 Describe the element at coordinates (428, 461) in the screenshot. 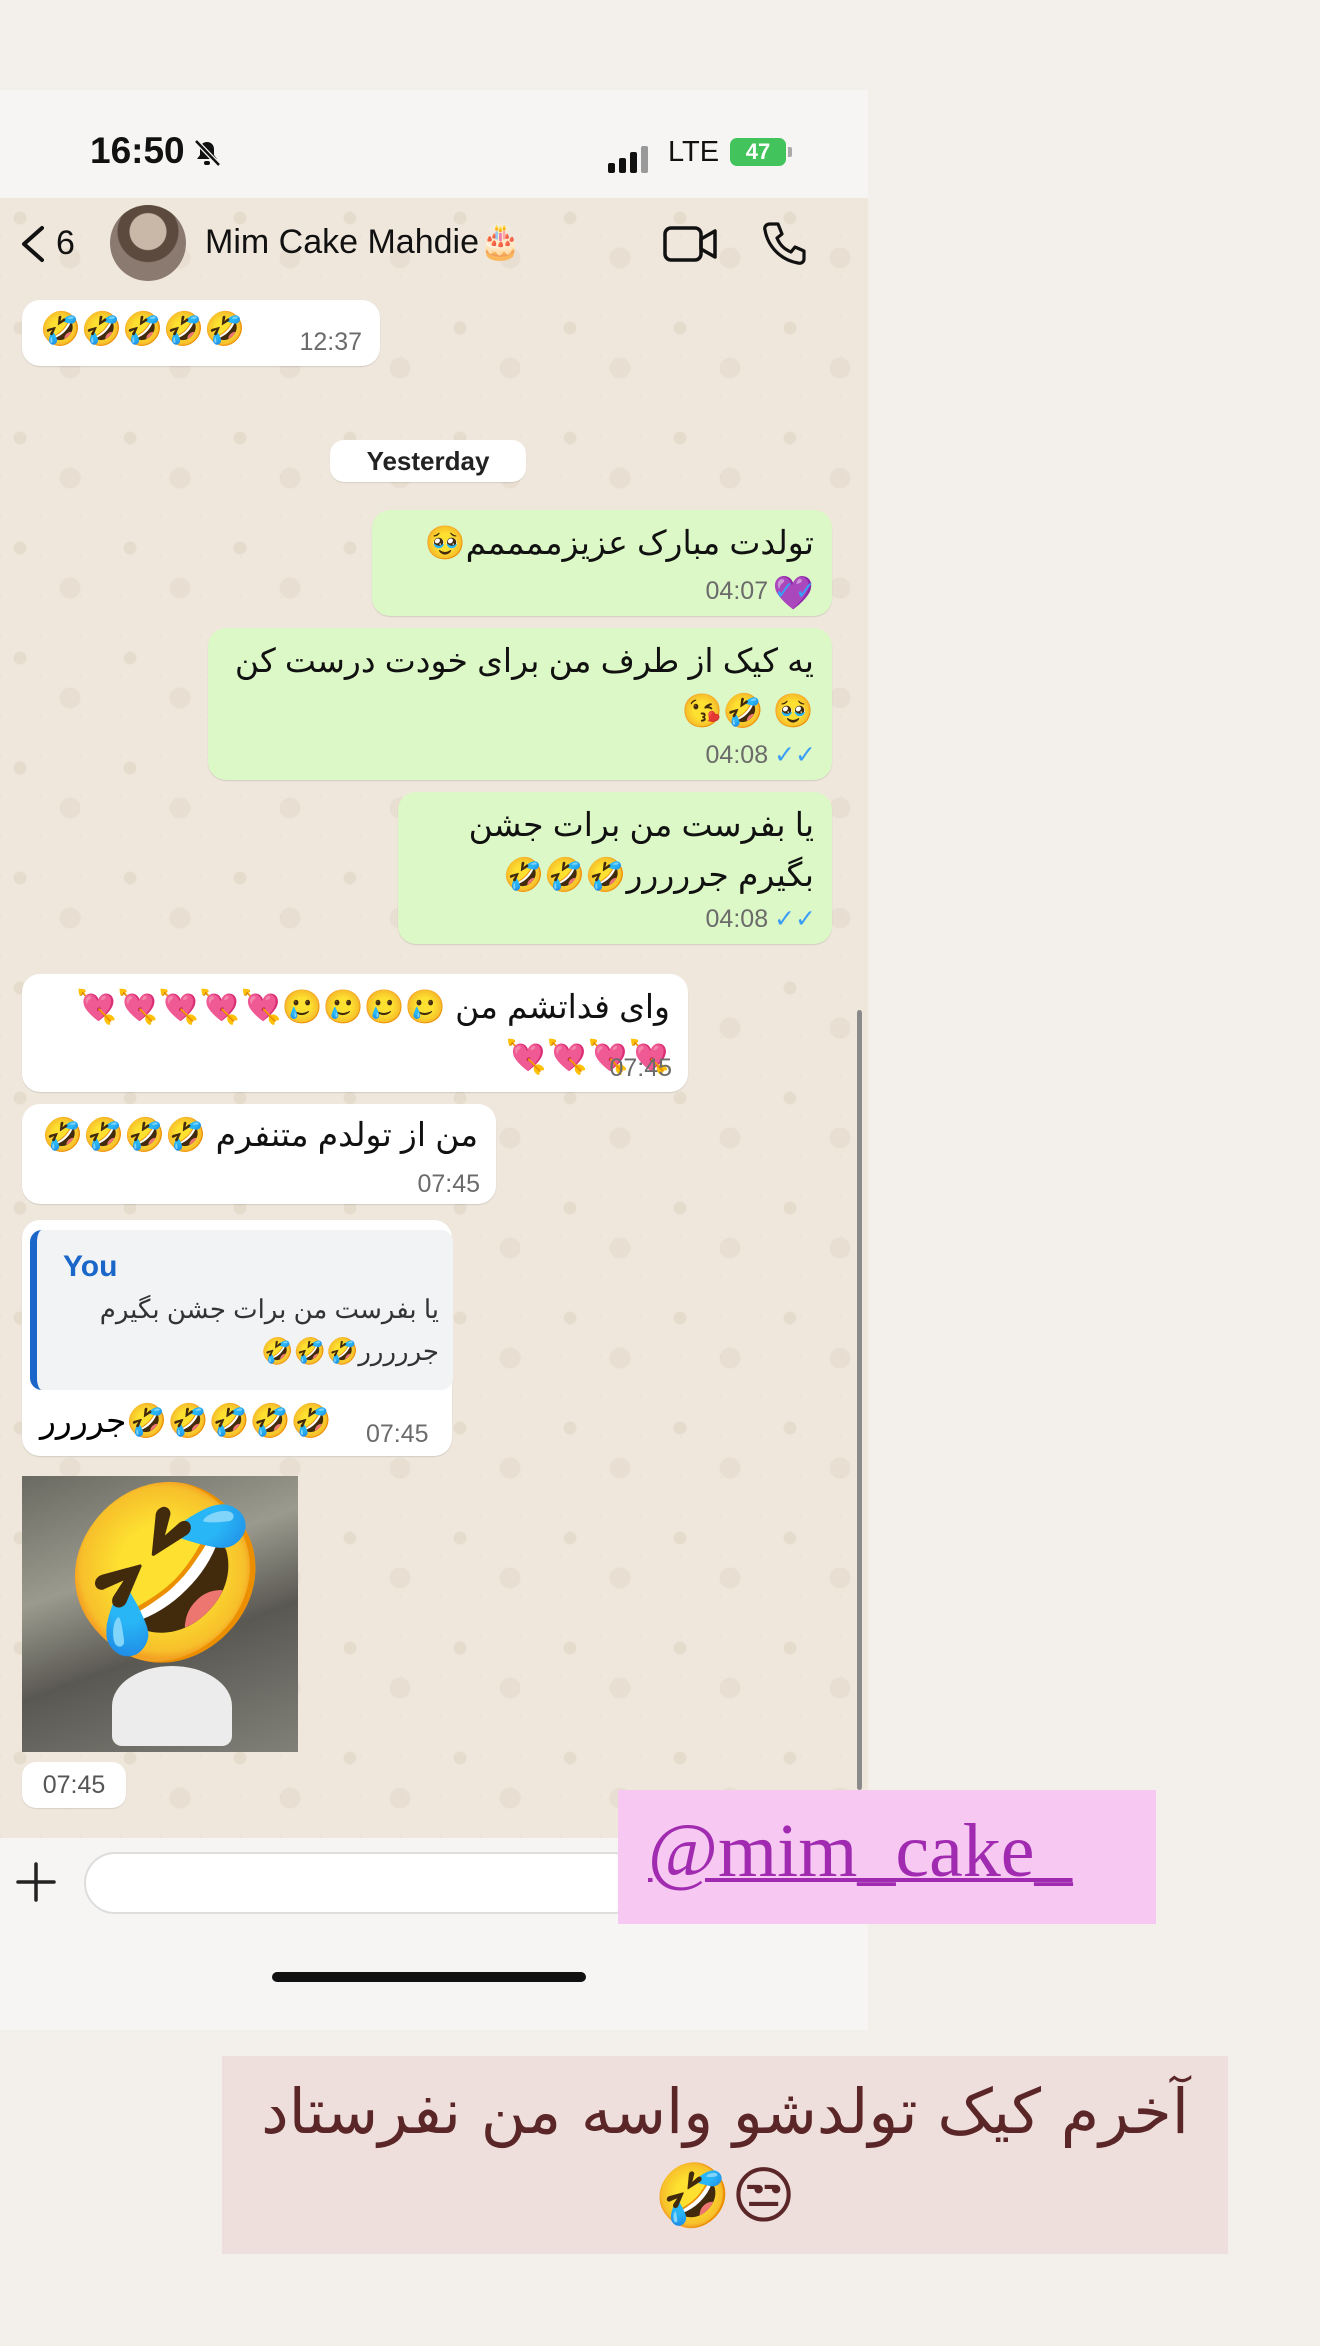

I see `date-separator: Yesterday` at that location.